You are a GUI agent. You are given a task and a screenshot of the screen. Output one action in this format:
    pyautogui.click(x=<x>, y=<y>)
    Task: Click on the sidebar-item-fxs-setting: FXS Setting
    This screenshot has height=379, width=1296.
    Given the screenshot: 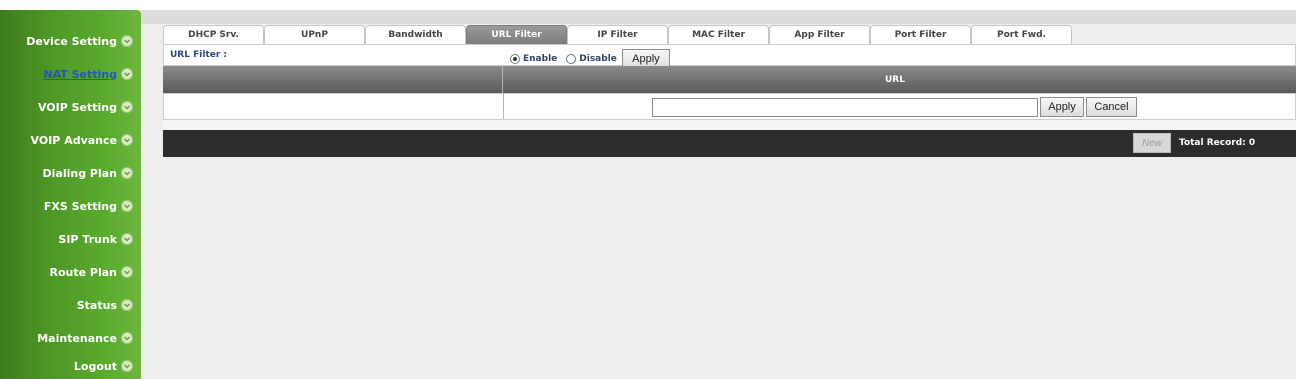 What is the action you would take?
    pyautogui.click(x=88, y=206)
    